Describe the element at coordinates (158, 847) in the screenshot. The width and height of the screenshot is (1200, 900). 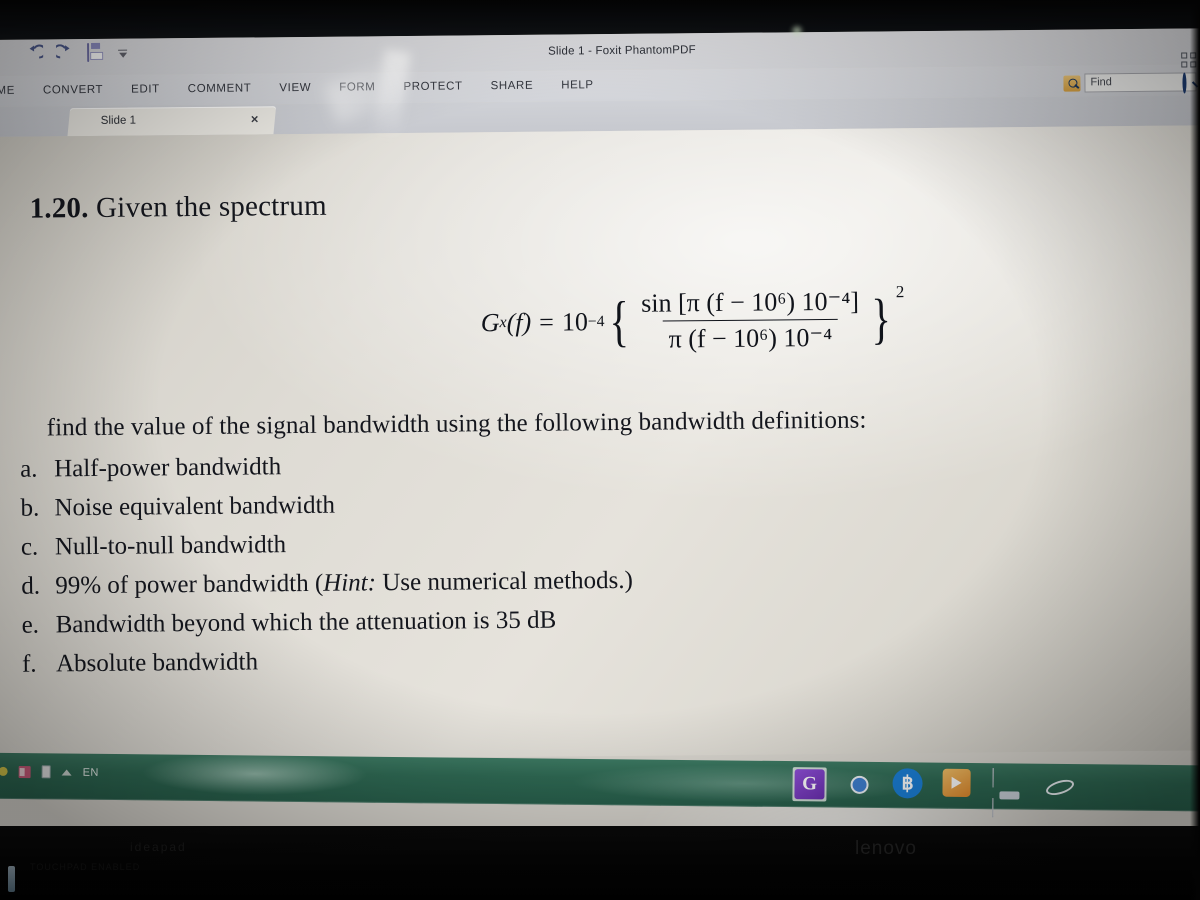
I see `bezel-model-label: ideapad` at that location.